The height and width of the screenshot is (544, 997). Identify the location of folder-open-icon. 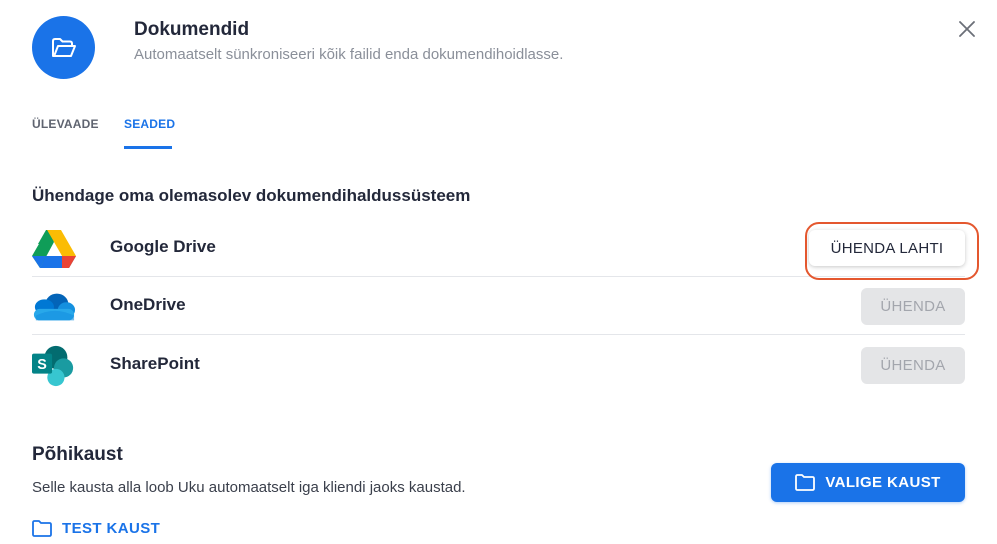
(63, 47).